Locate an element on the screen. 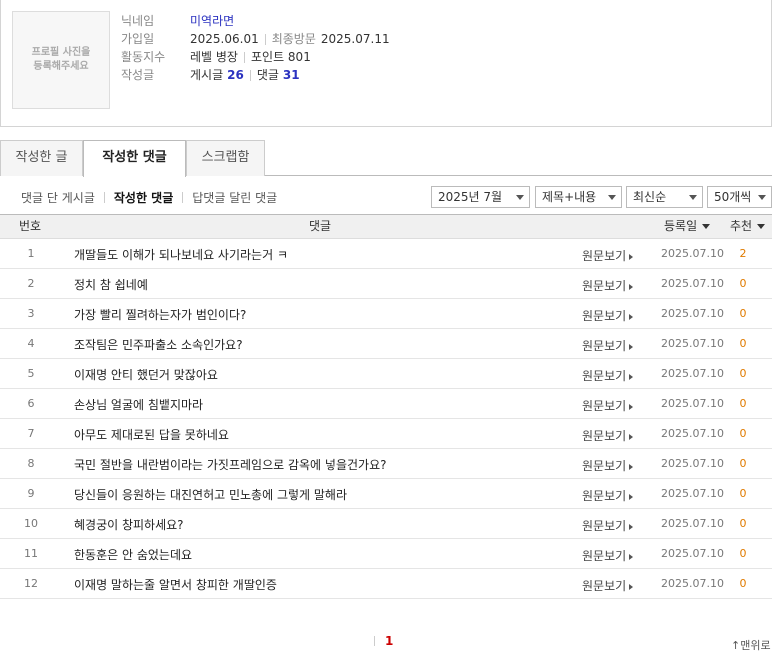 This screenshot has height=653, width=774. back-to-top-label: 맨위로 is located at coordinates (755, 645).